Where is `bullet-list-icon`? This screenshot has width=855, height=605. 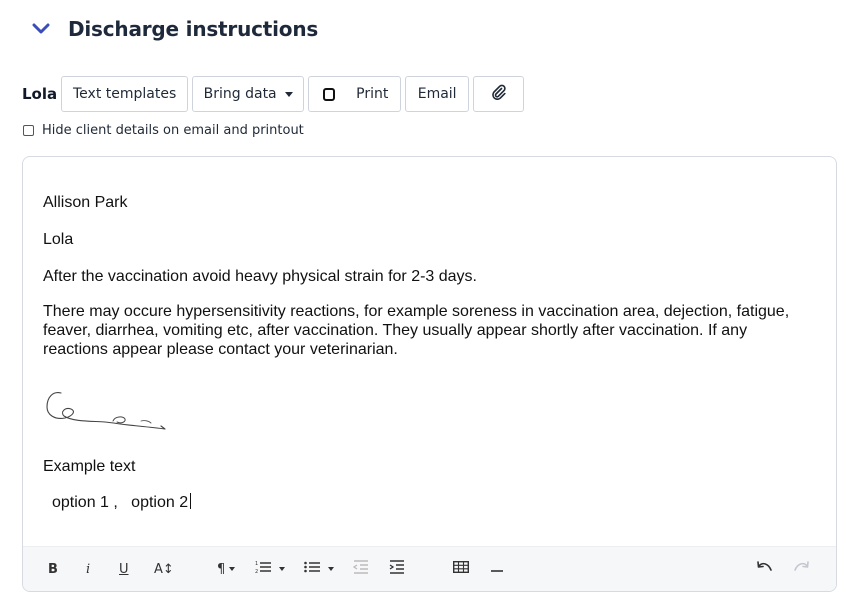 bullet-list-icon is located at coordinates (312, 569).